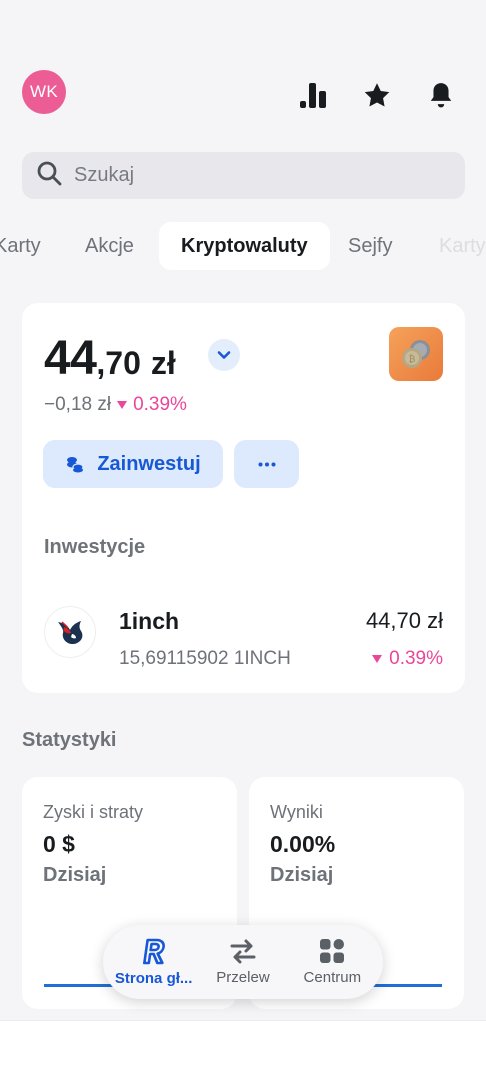 Image resolution: width=486 pixels, height=1080 pixels. I want to click on bottom-navigation: Strona gł... Przelew Centrum, so click(243, 962).